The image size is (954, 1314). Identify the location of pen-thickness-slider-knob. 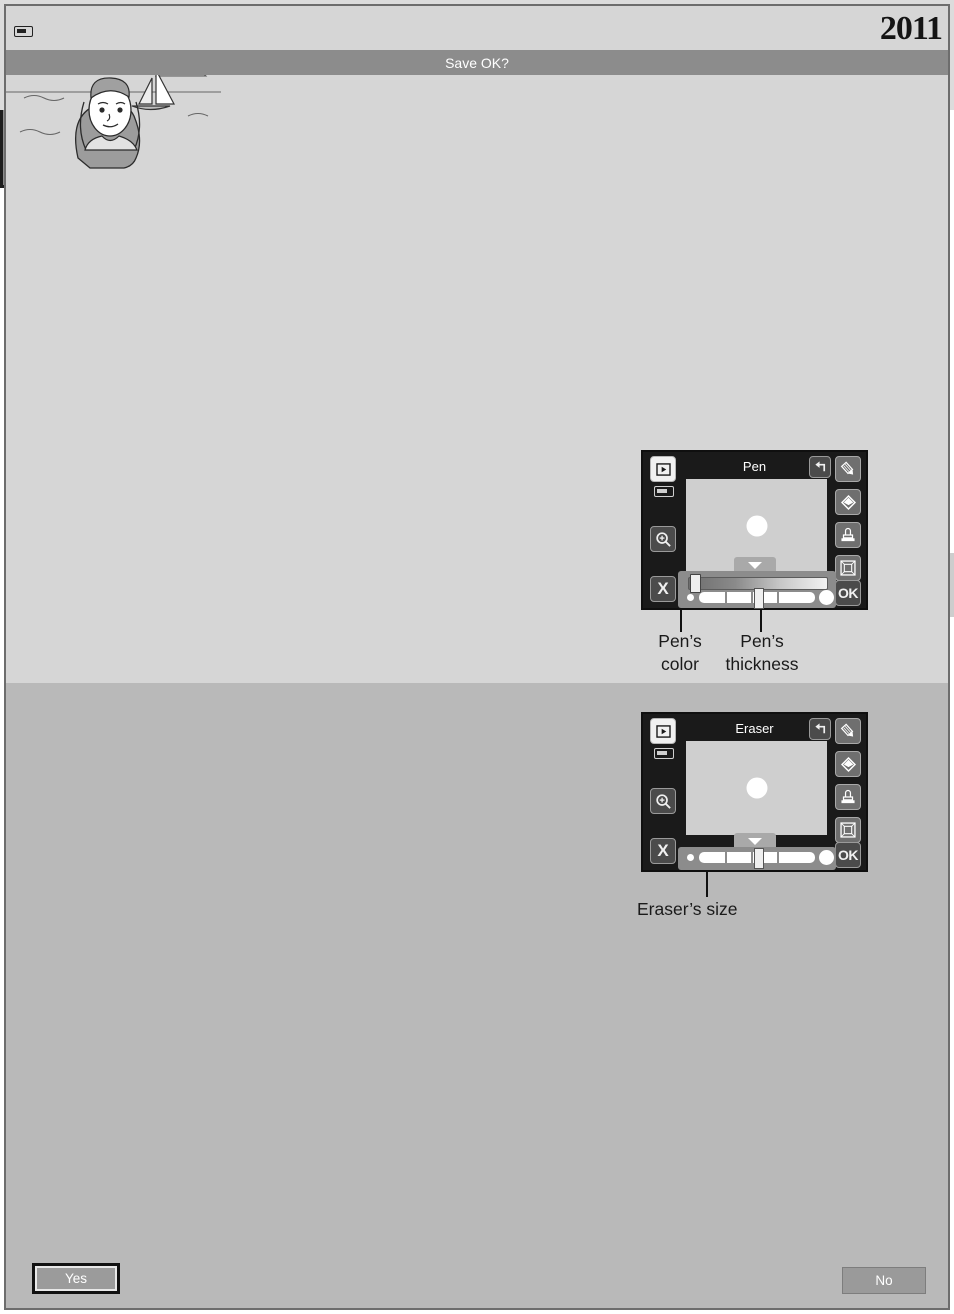
(759, 598).